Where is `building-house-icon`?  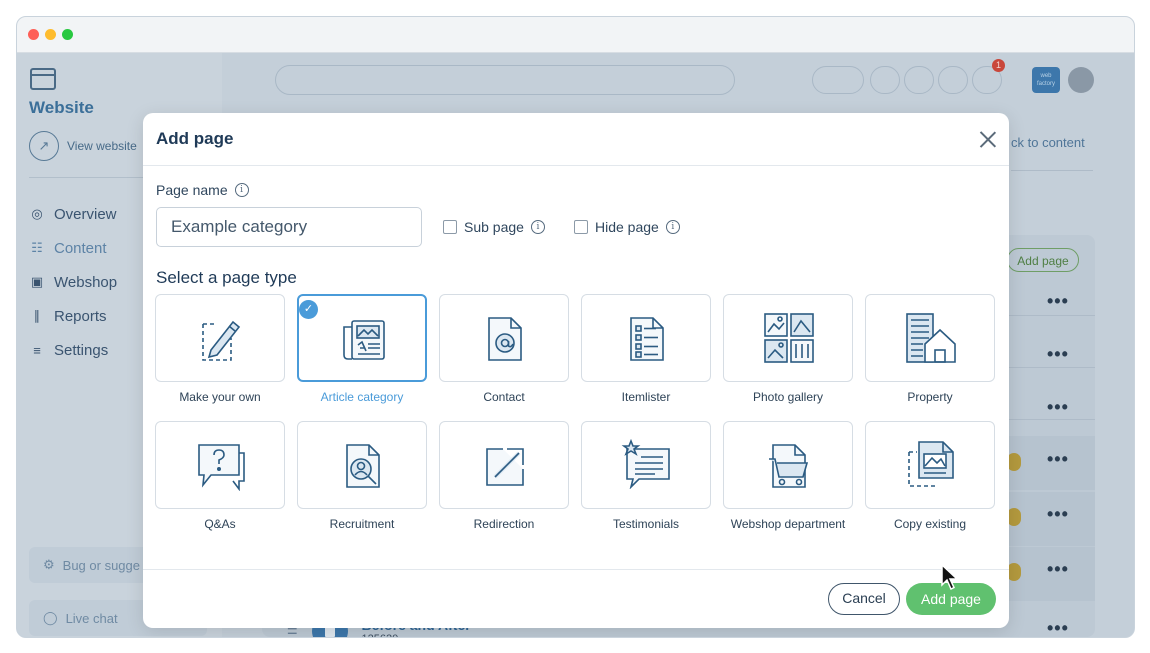 building-house-icon is located at coordinates (931, 338).